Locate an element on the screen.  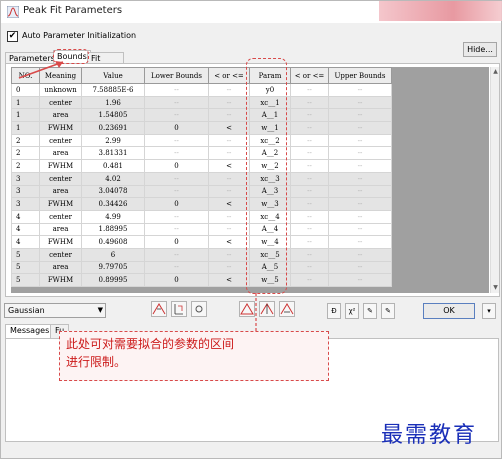
watermark-text: 最需教育 is located at coordinates (429, 435).